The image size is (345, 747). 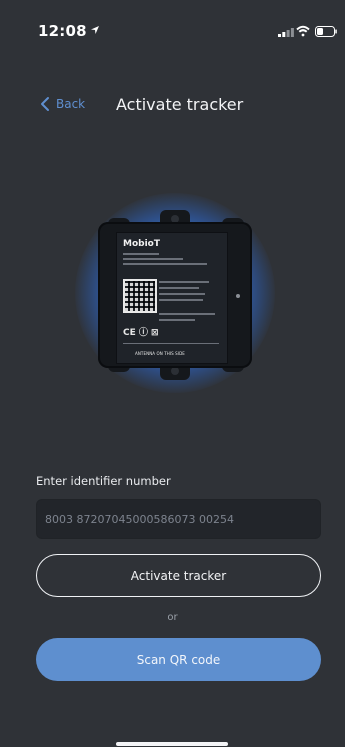 What do you see at coordinates (45, 104) in the screenshot?
I see `chevron-left-icon` at bounding box center [45, 104].